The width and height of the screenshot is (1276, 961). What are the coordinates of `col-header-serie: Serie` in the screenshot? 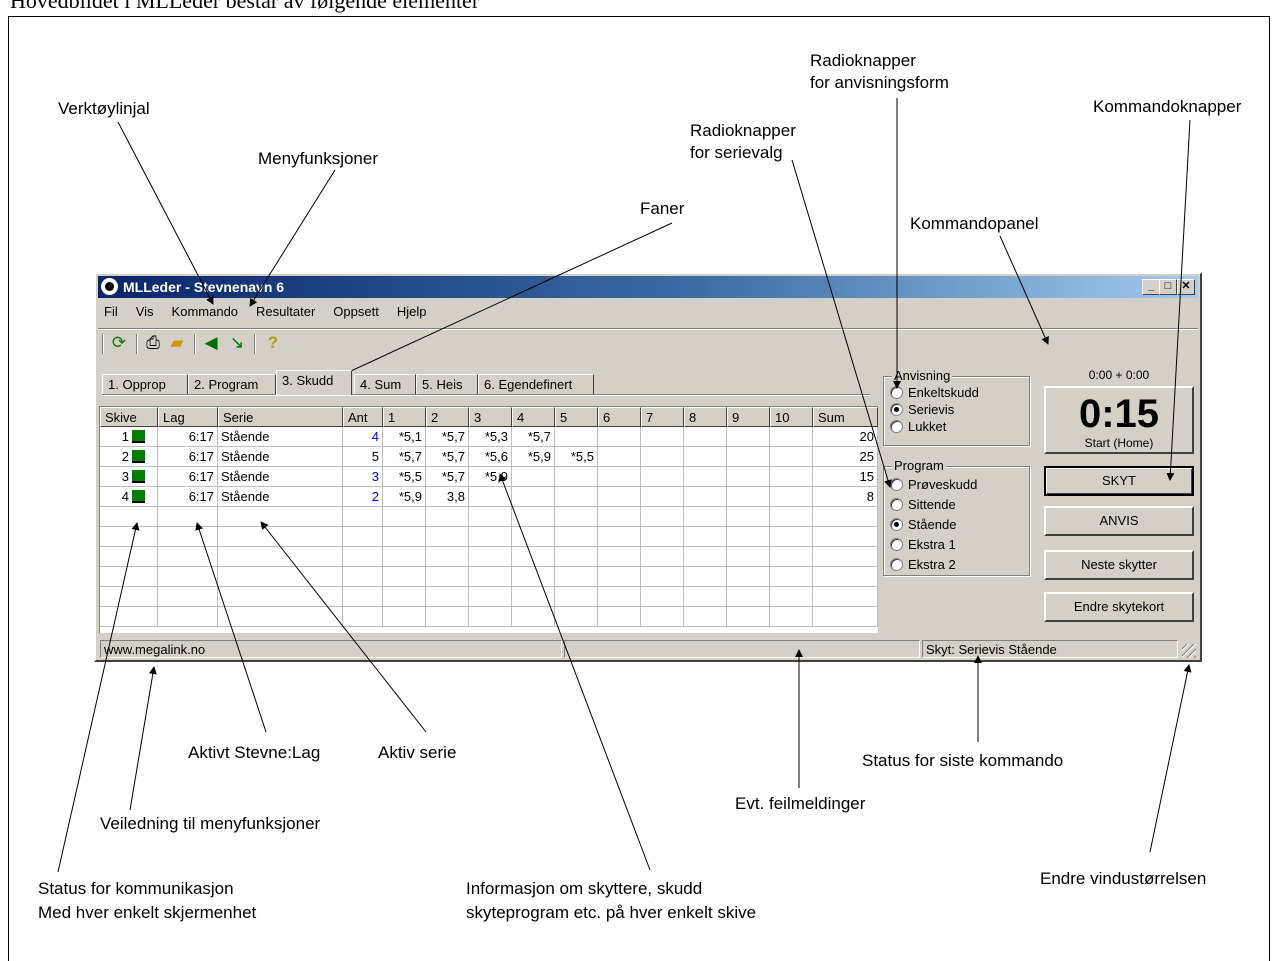 It's located at (280, 417).